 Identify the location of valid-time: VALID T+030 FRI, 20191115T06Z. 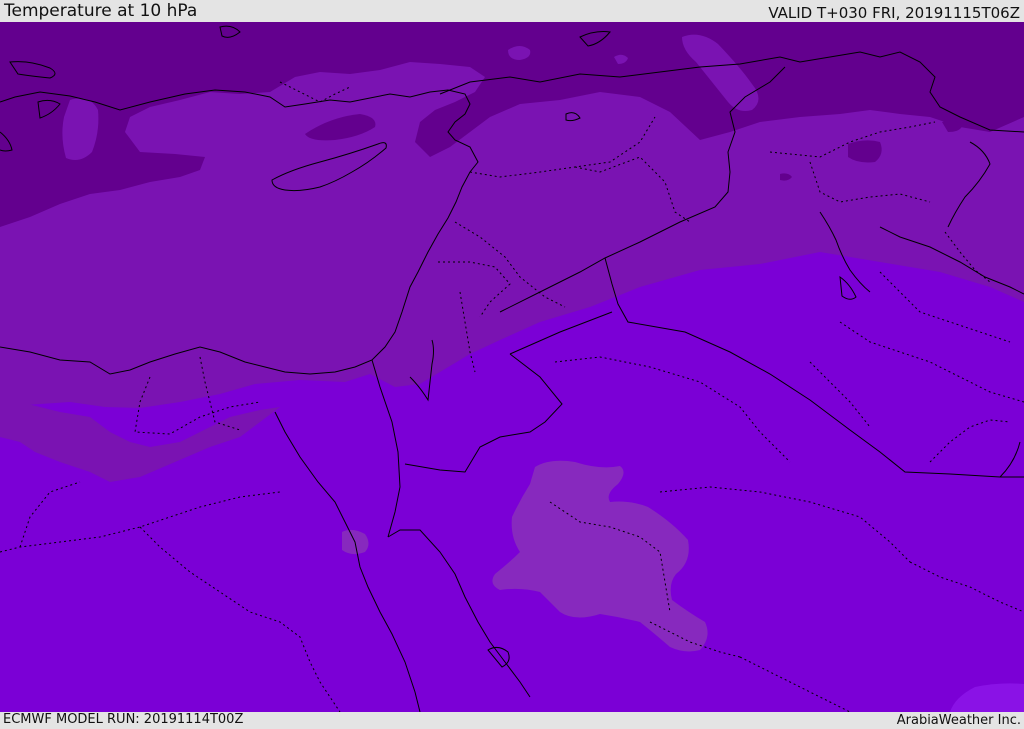
(894, 13).